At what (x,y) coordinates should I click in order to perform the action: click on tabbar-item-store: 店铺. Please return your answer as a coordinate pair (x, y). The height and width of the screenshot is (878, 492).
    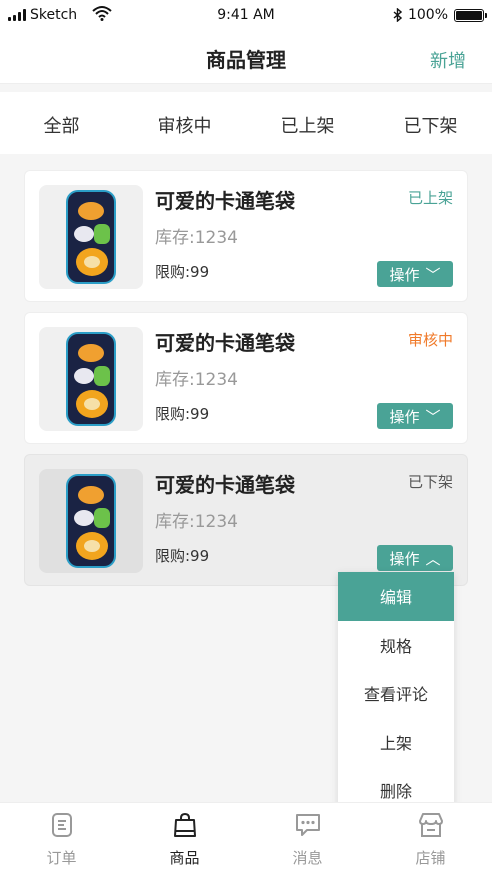
    Looking at the image, I should click on (430, 840).